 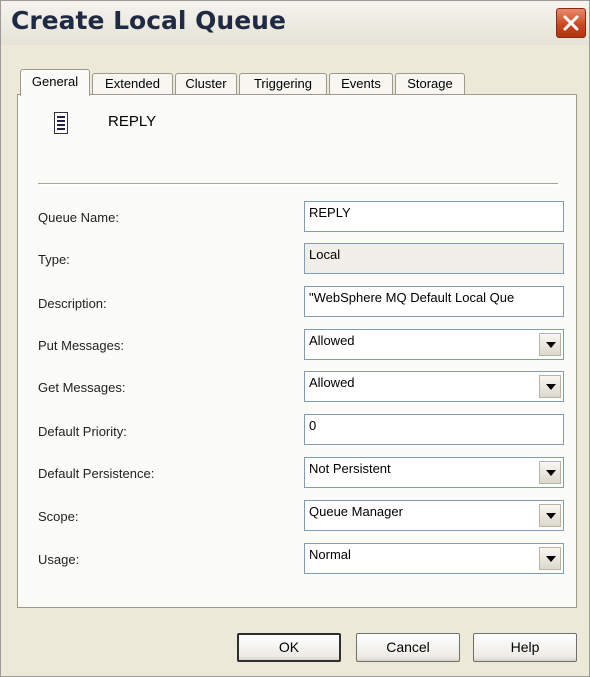 What do you see at coordinates (434, 344) in the screenshot?
I see `put-messages-select: Allowed` at bounding box center [434, 344].